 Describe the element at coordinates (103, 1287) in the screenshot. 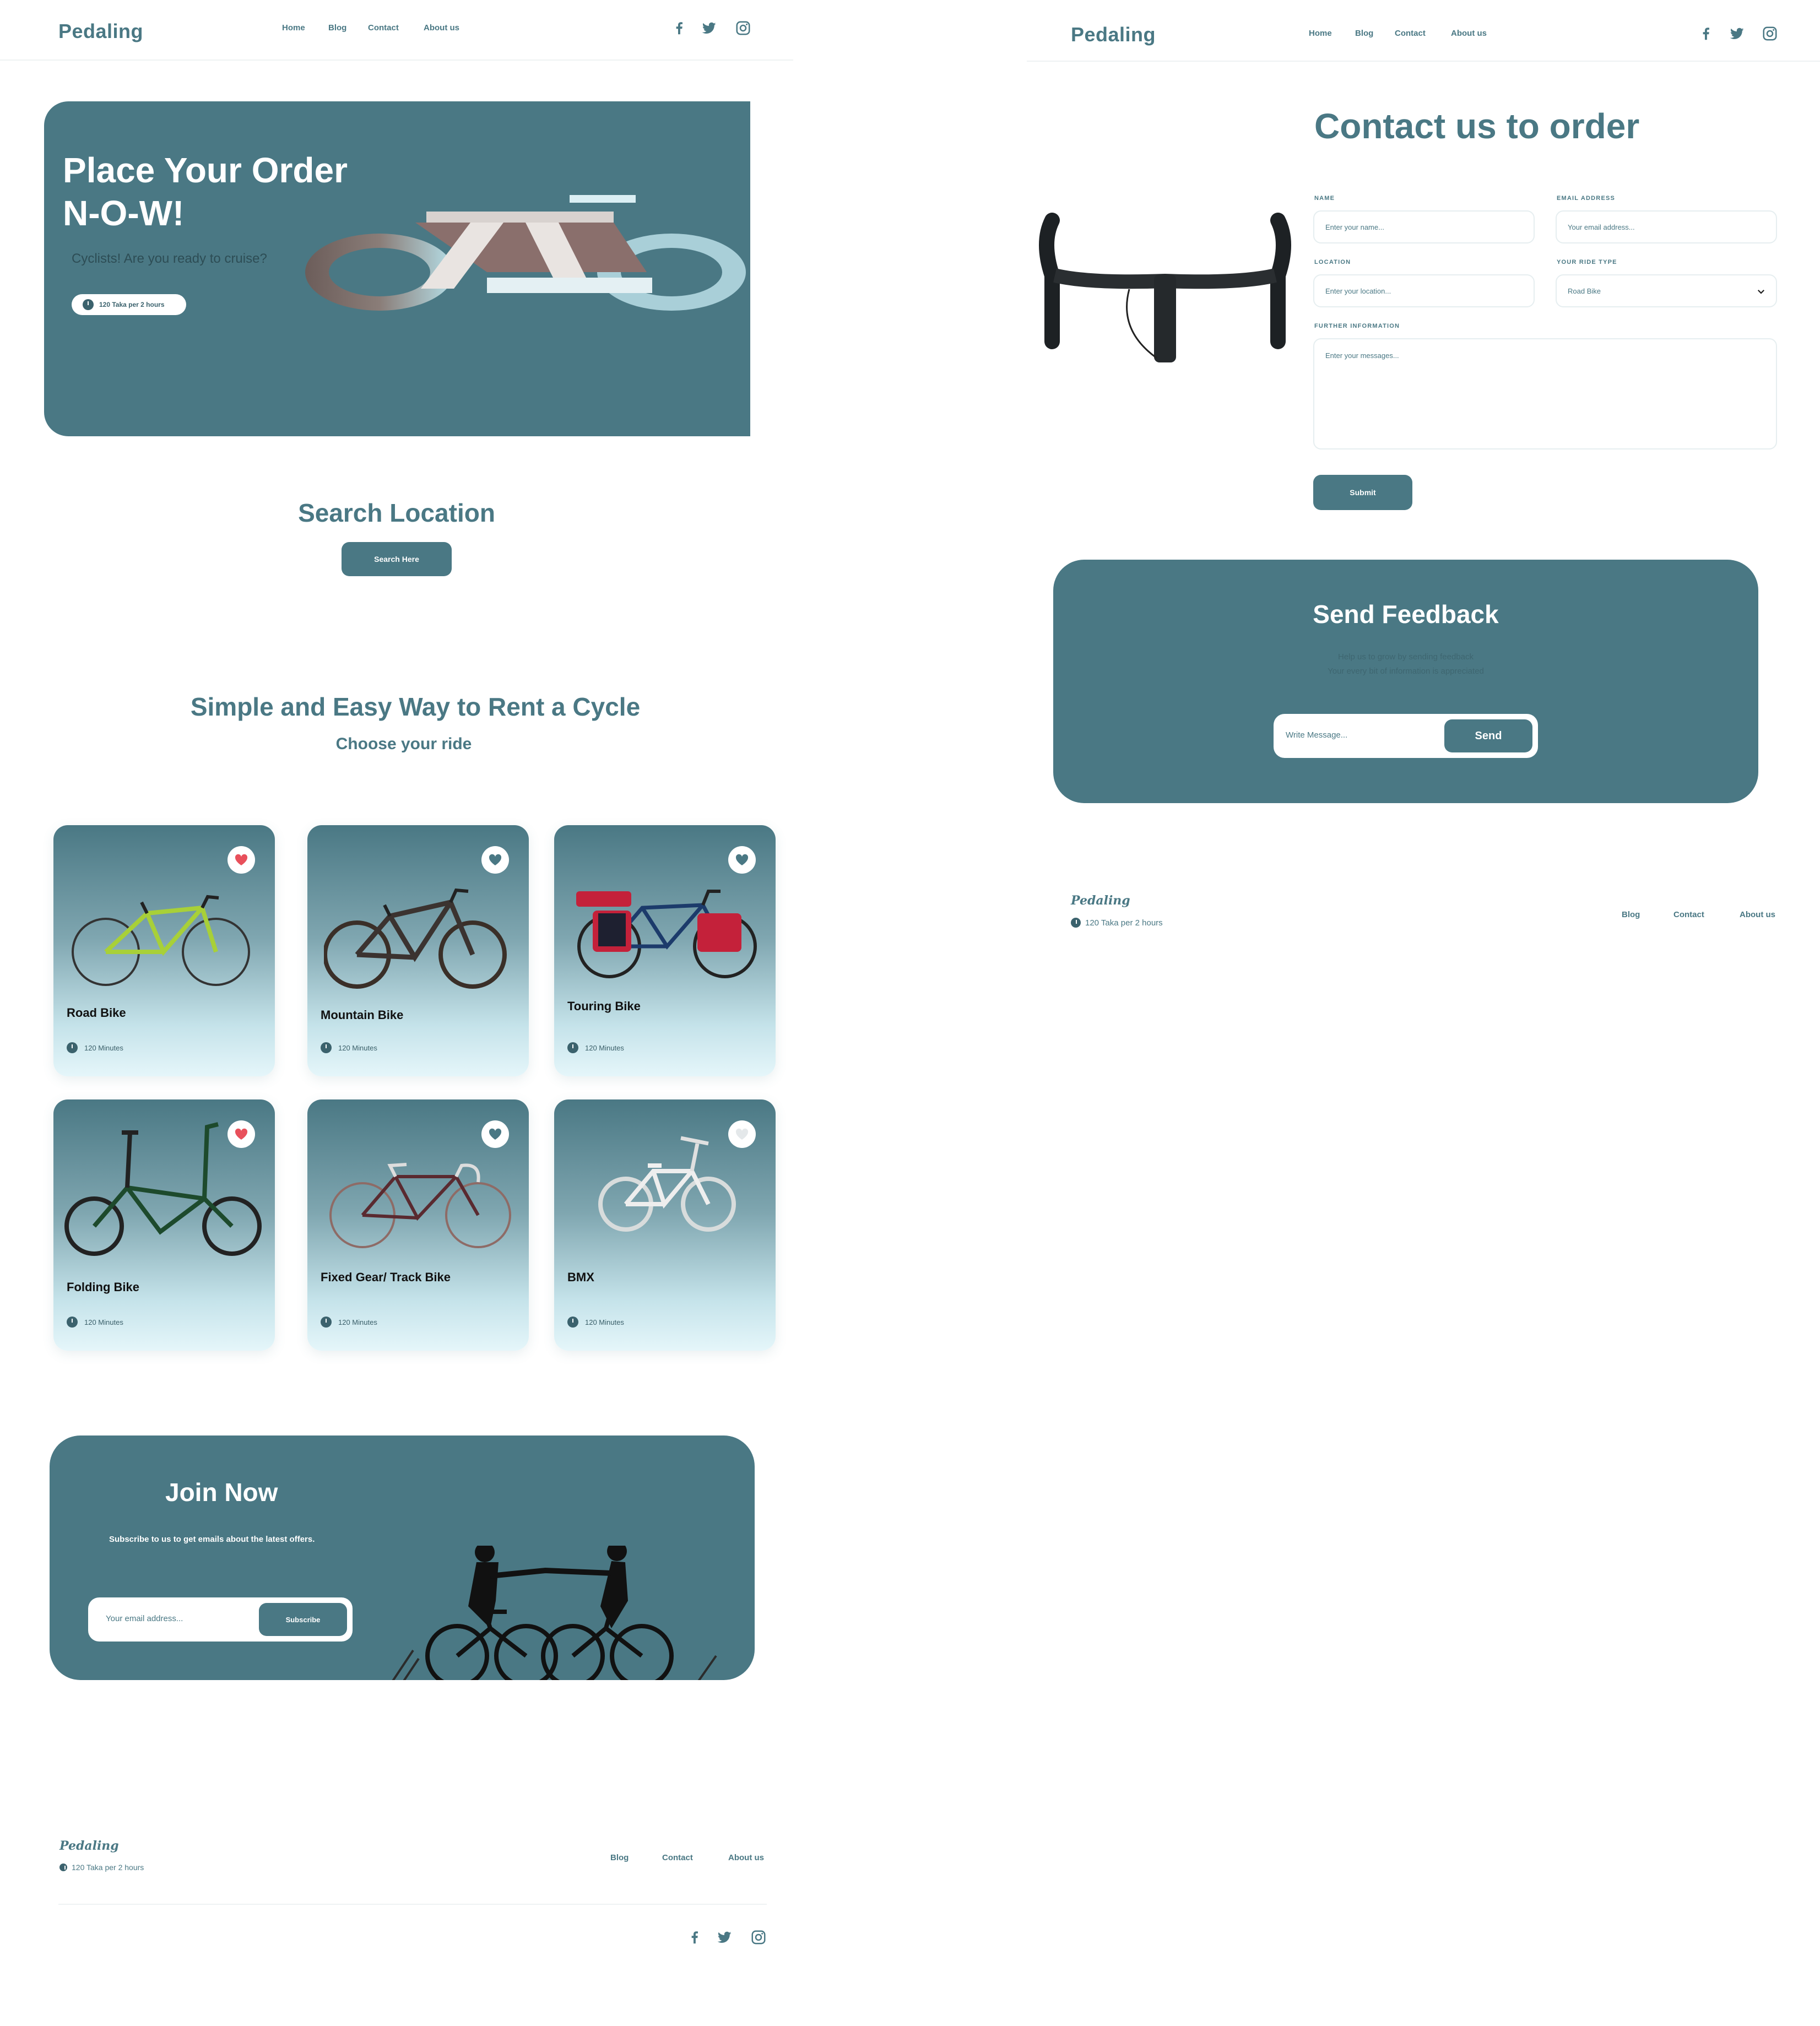

I see `card-title: Folding Bike` at that location.